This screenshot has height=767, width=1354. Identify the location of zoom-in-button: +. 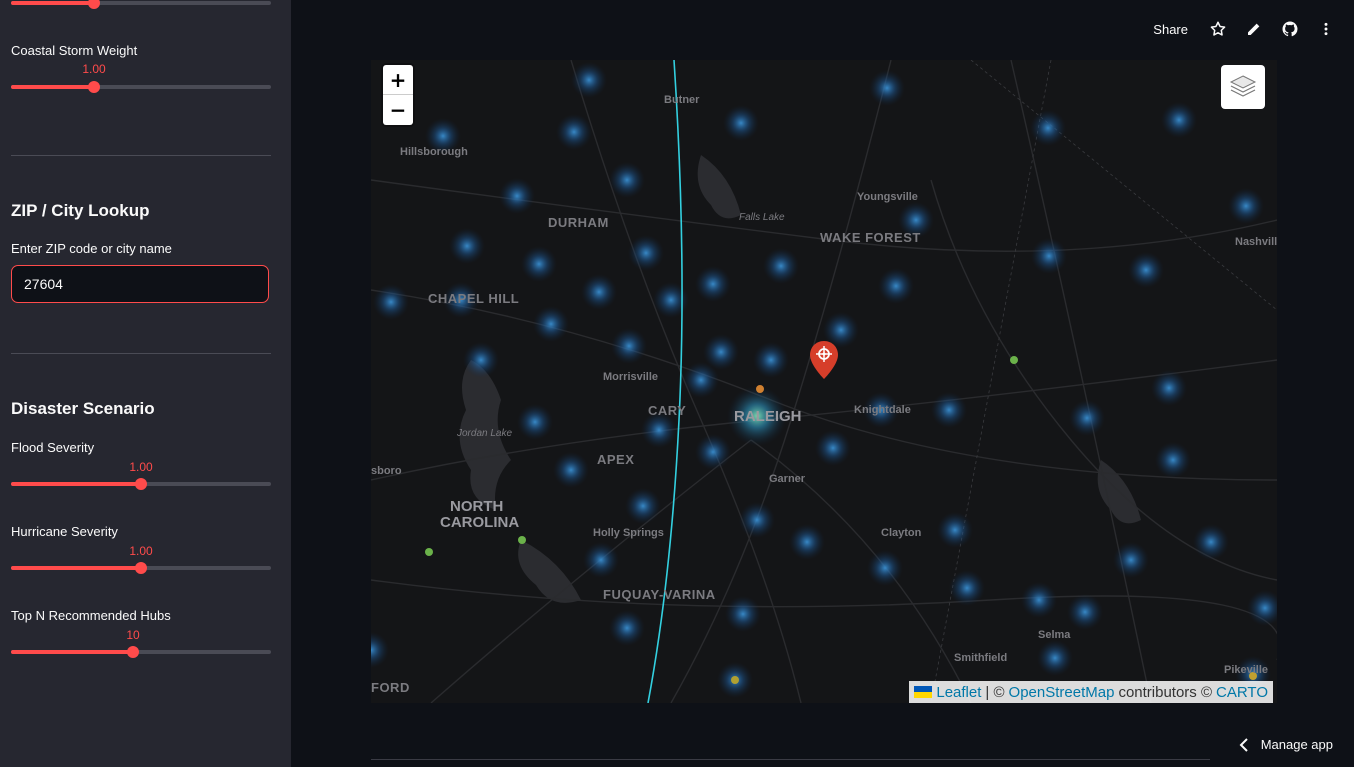
(398, 80).